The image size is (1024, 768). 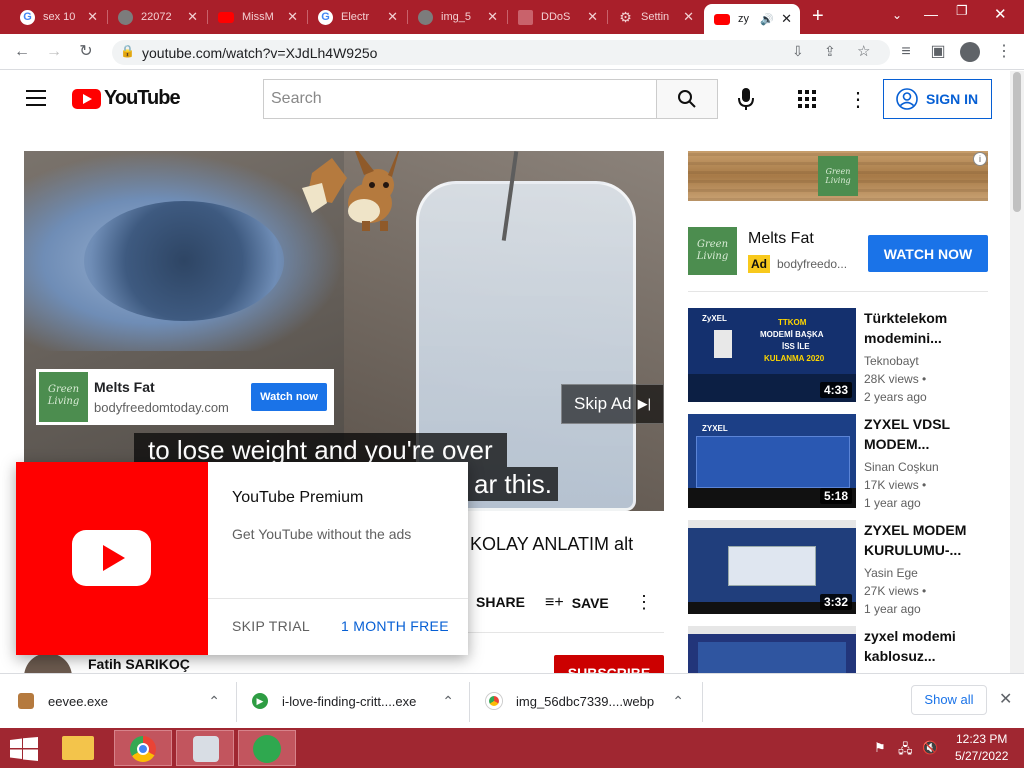 What do you see at coordinates (981, 756) in the screenshot?
I see `clock-date: 5/27/2022` at bounding box center [981, 756].